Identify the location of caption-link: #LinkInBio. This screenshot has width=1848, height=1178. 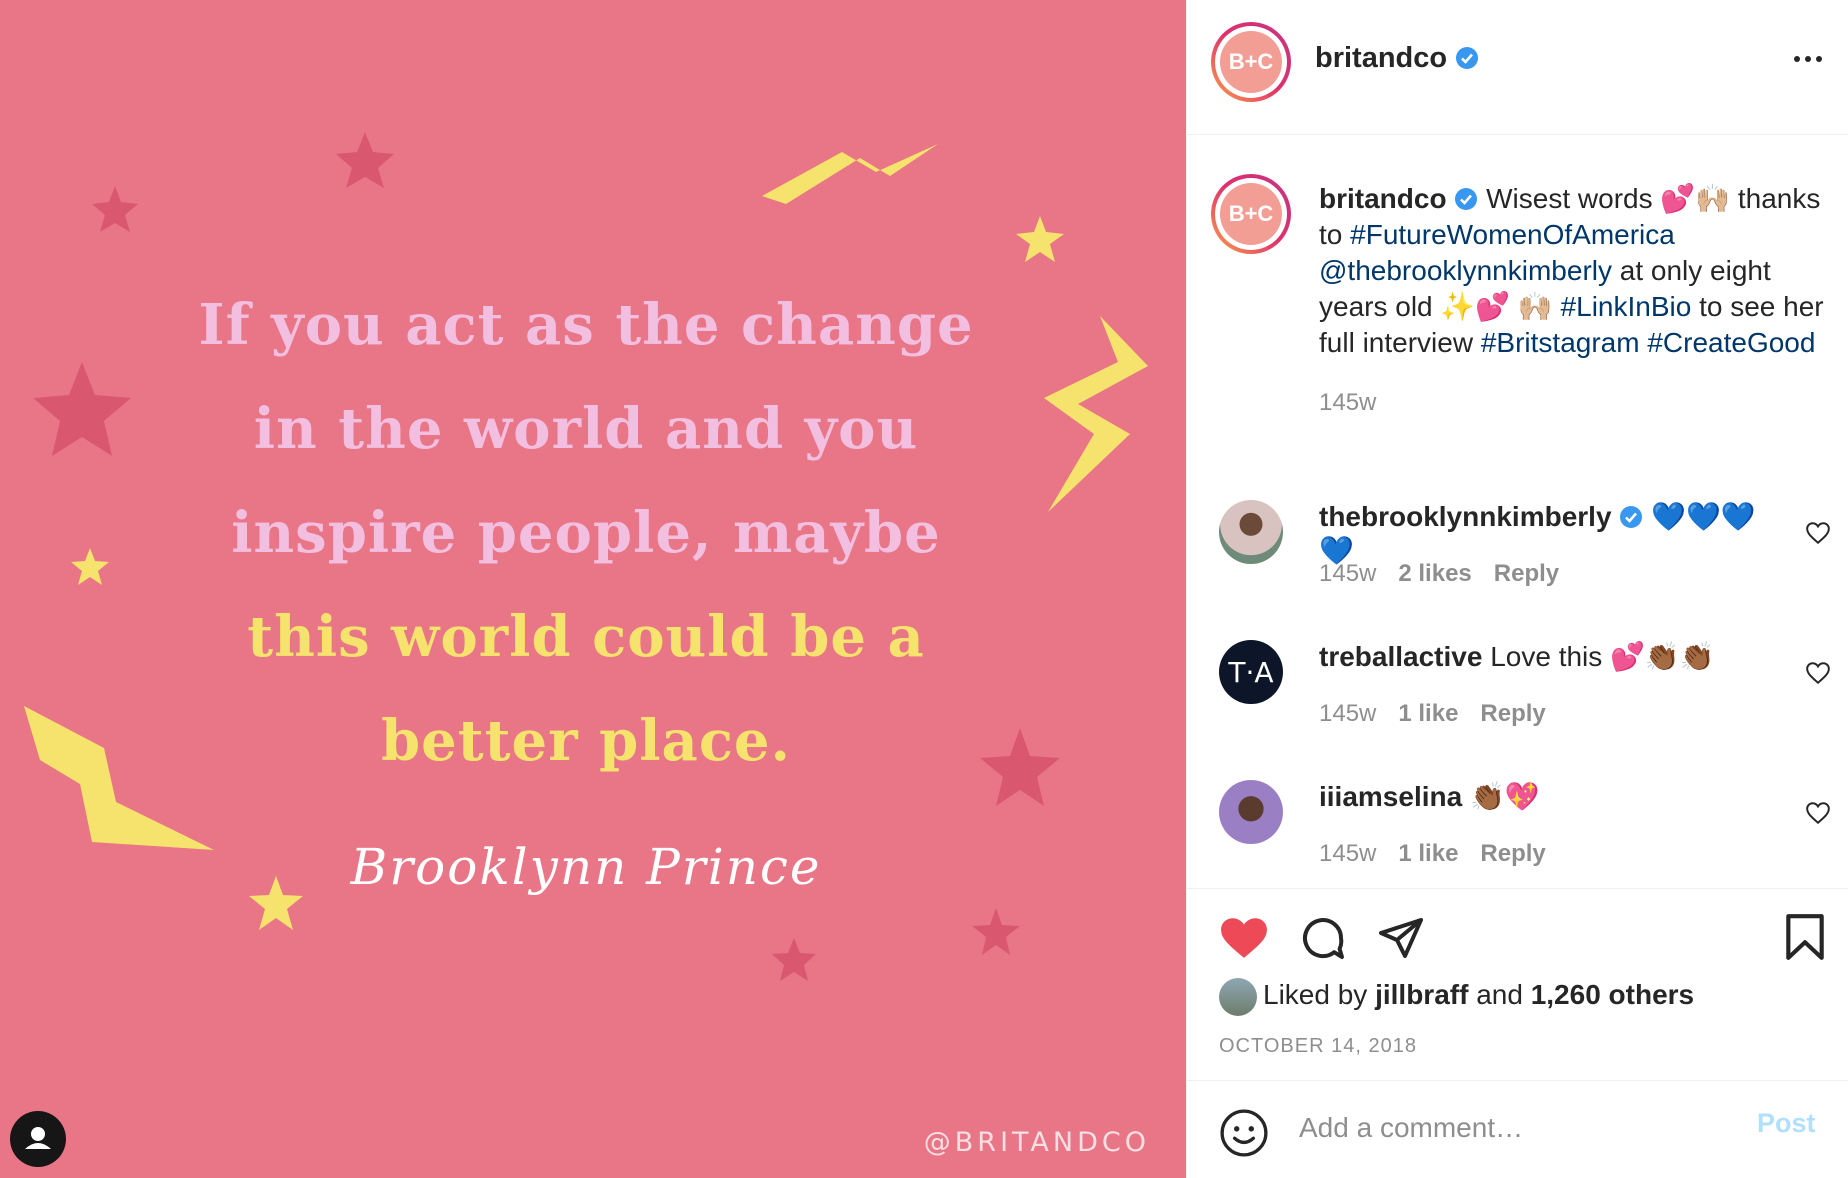
(1626, 306).